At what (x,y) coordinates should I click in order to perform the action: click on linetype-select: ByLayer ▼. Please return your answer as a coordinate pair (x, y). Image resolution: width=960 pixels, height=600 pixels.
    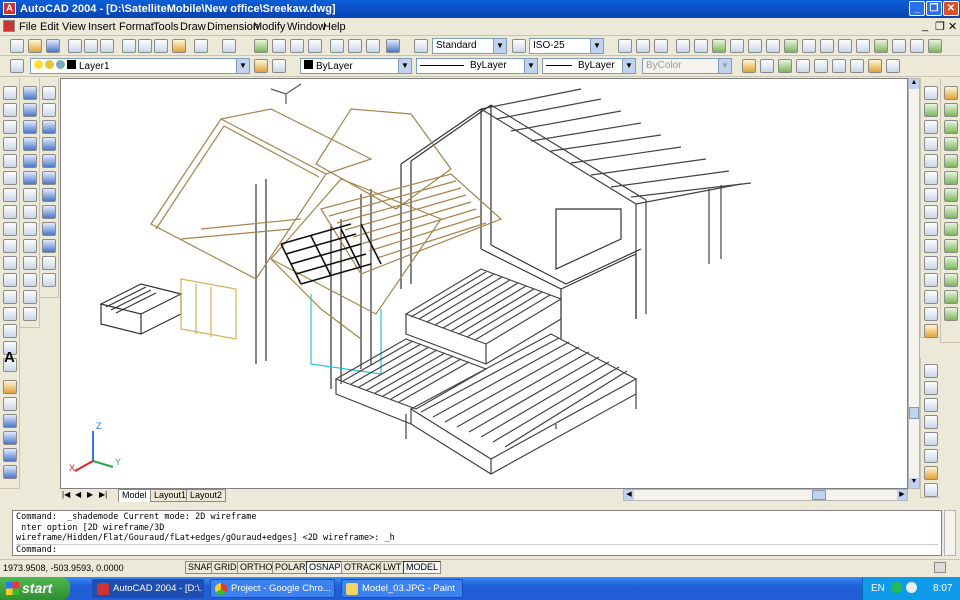
    Looking at the image, I should click on (477, 66).